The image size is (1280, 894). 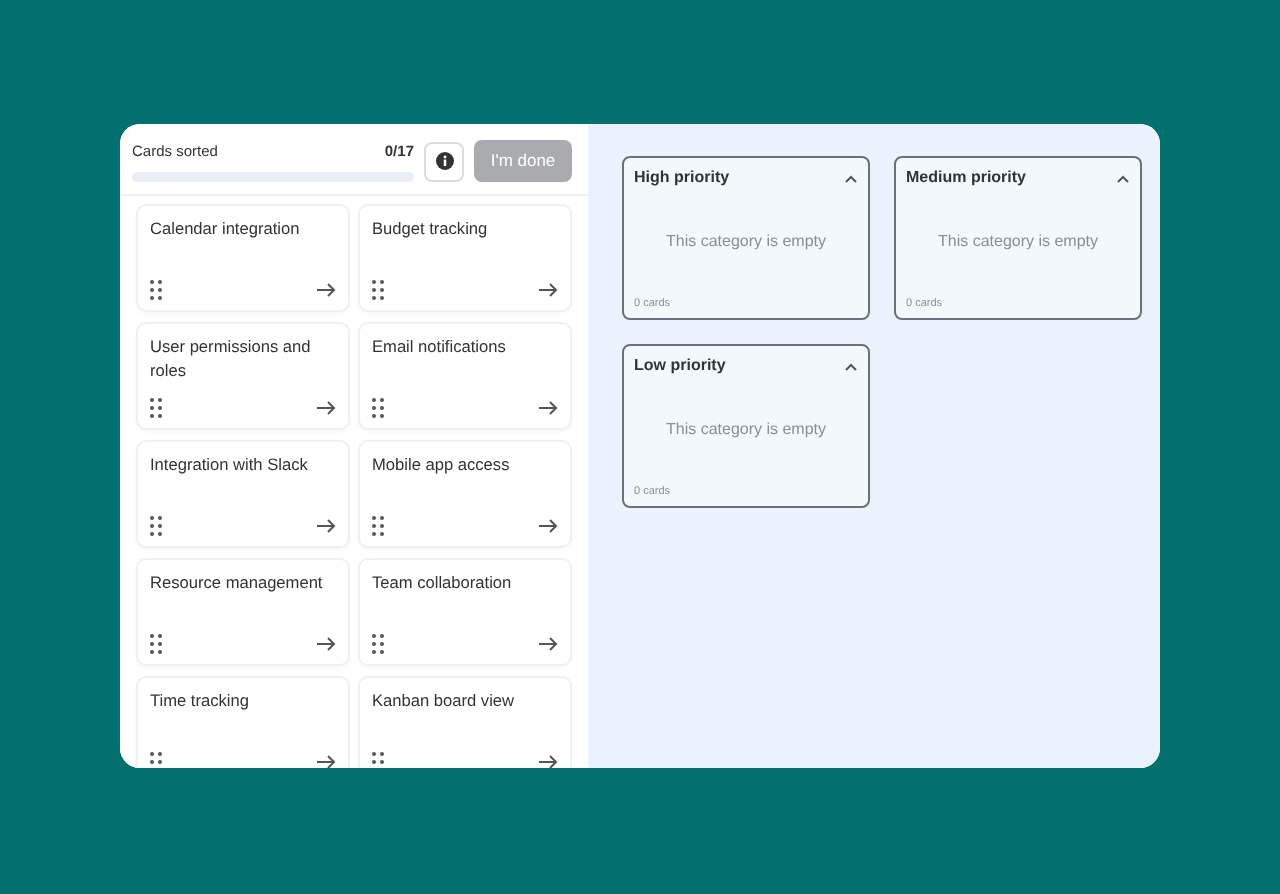 I want to click on info-button, so click(x=444, y=161).